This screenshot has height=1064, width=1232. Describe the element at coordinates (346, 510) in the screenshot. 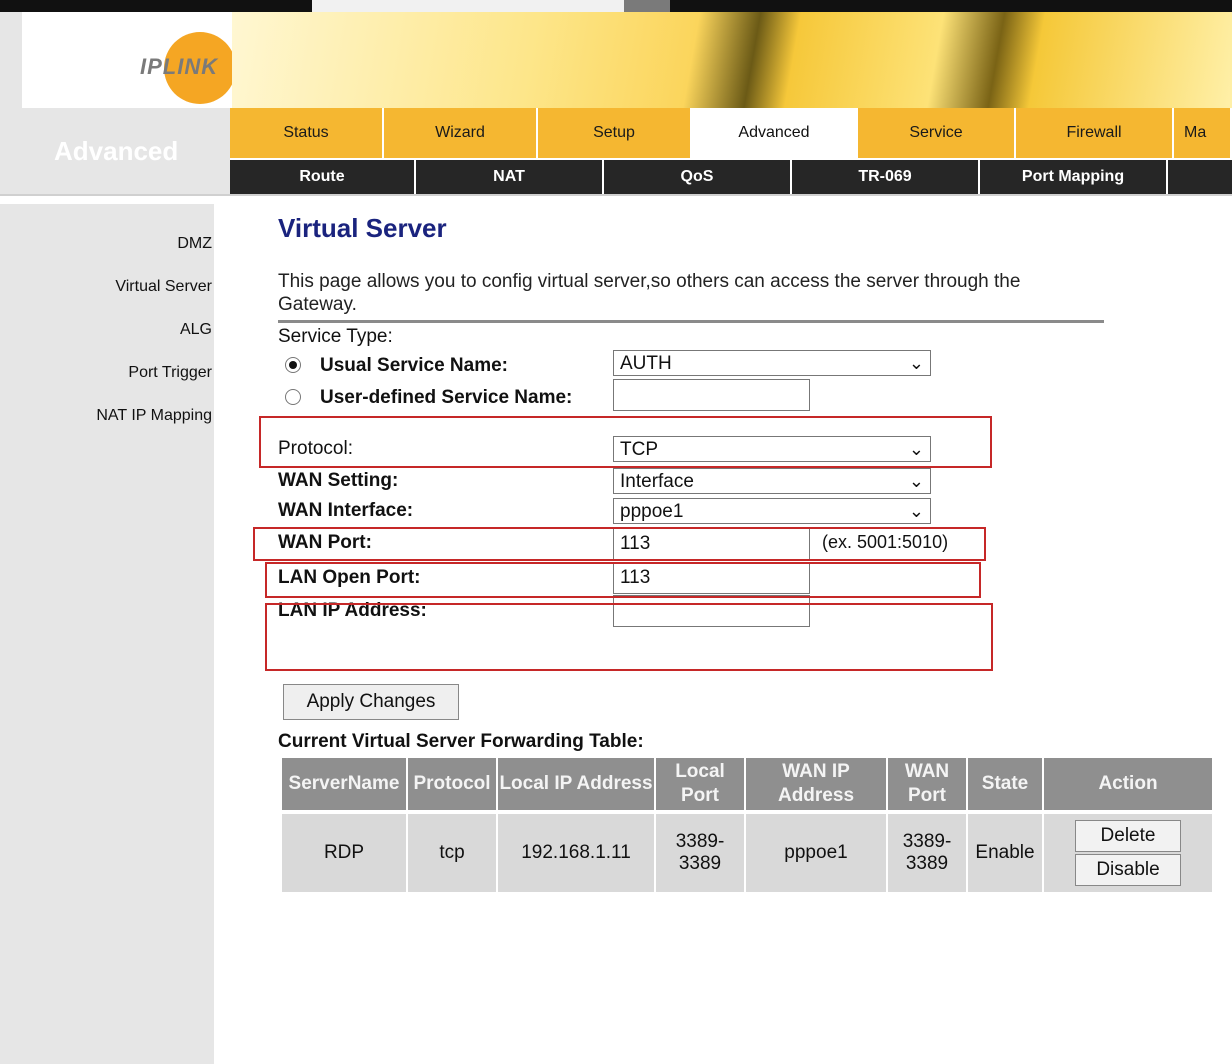

I see `wan-interface-label: WAN Interface:` at that location.